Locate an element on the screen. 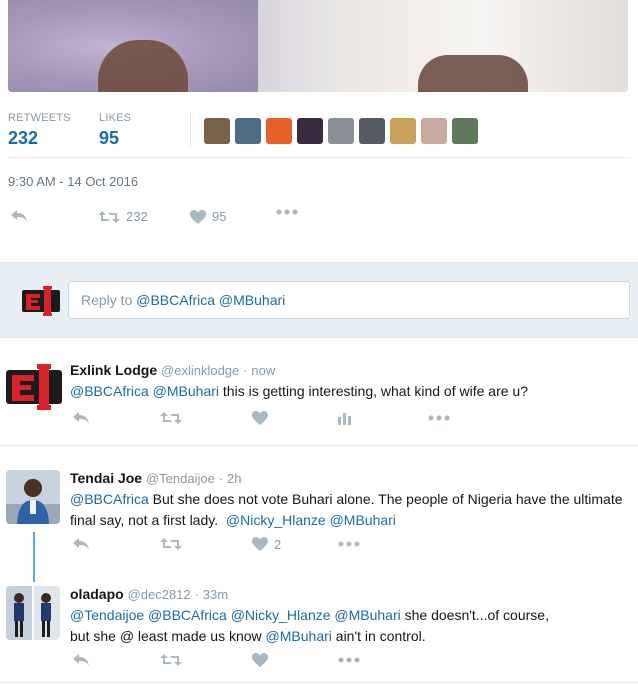 This screenshot has height=685, width=638. like-button: 2 is located at coordinates (266, 544).